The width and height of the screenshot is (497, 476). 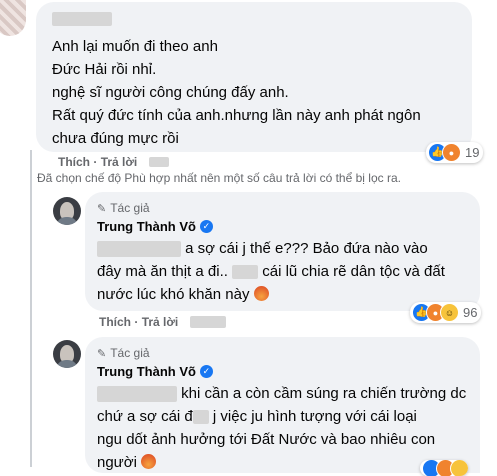 What do you see at coordinates (31, 308) in the screenshot?
I see `thread-line` at bounding box center [31, 308].